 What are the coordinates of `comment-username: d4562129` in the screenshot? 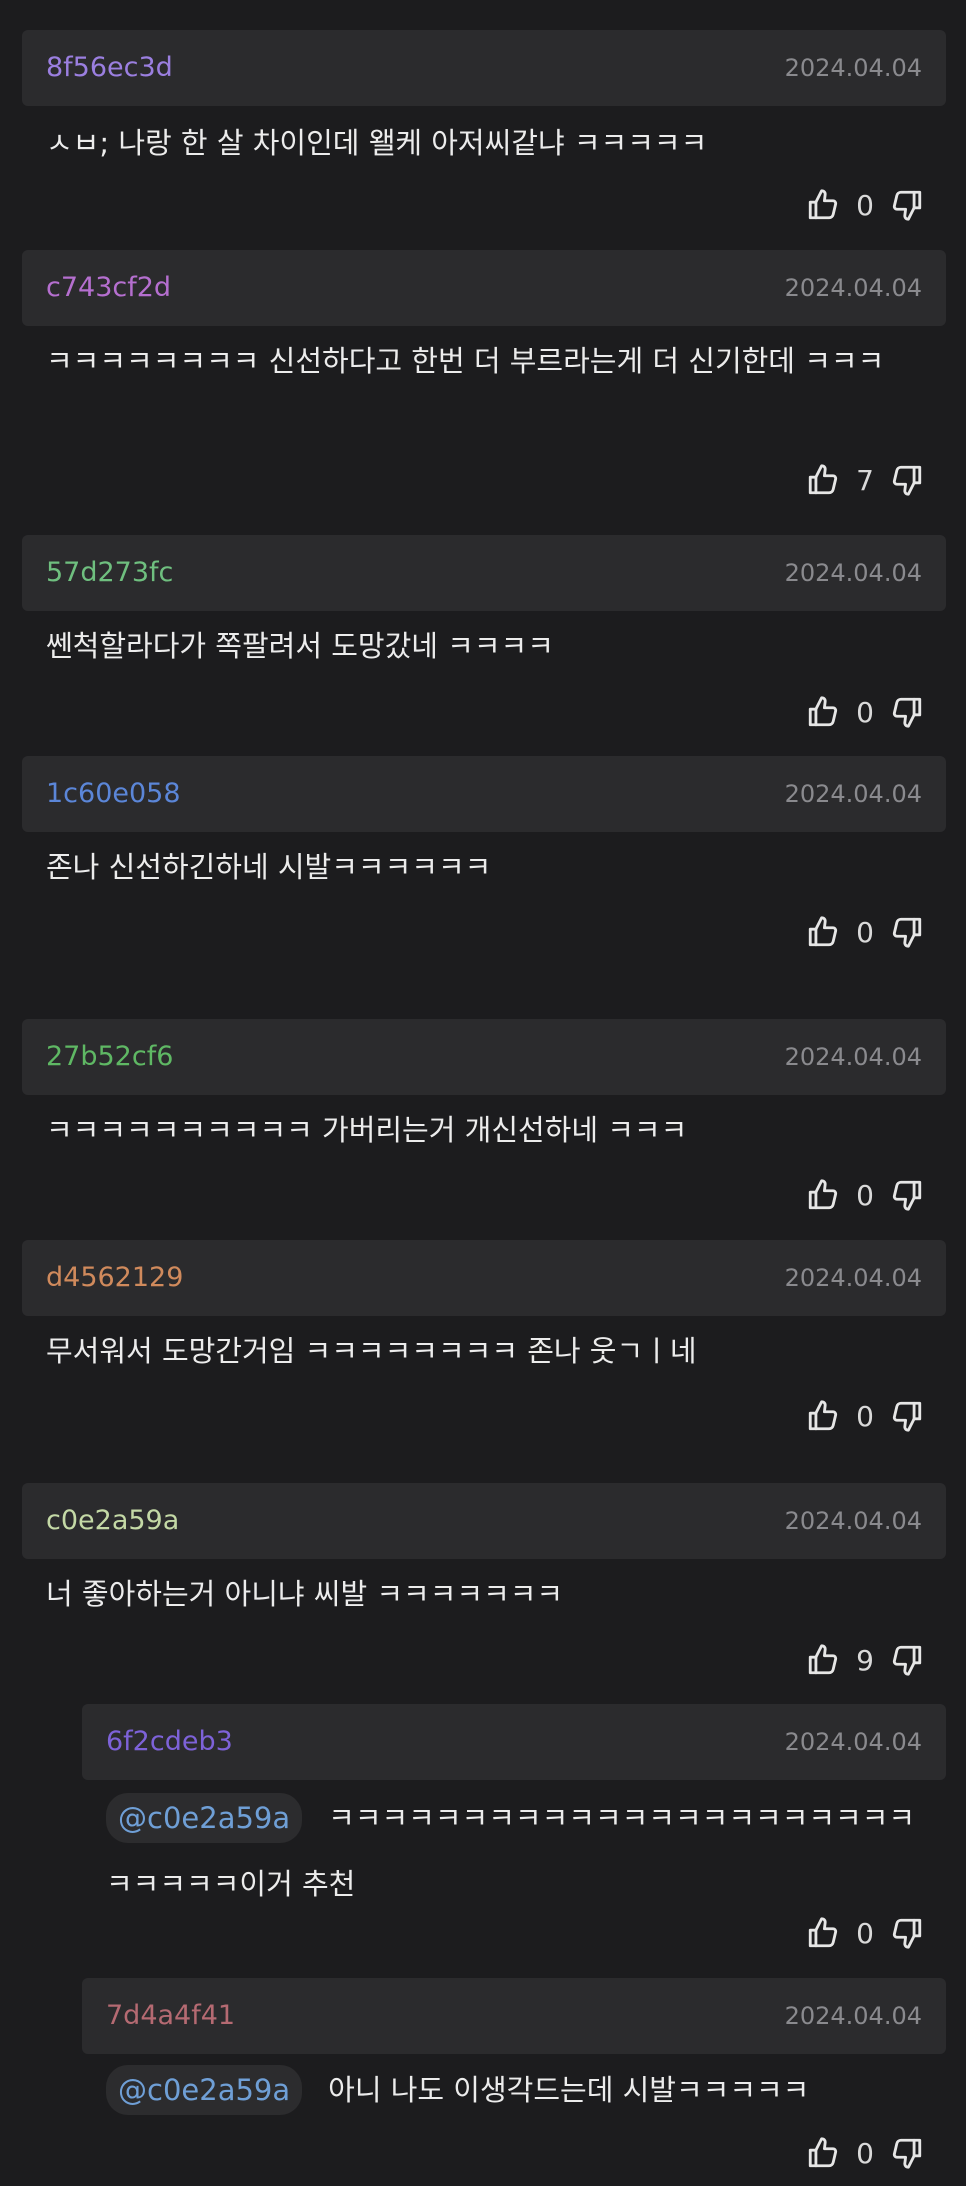 It's located at (114, 1278).